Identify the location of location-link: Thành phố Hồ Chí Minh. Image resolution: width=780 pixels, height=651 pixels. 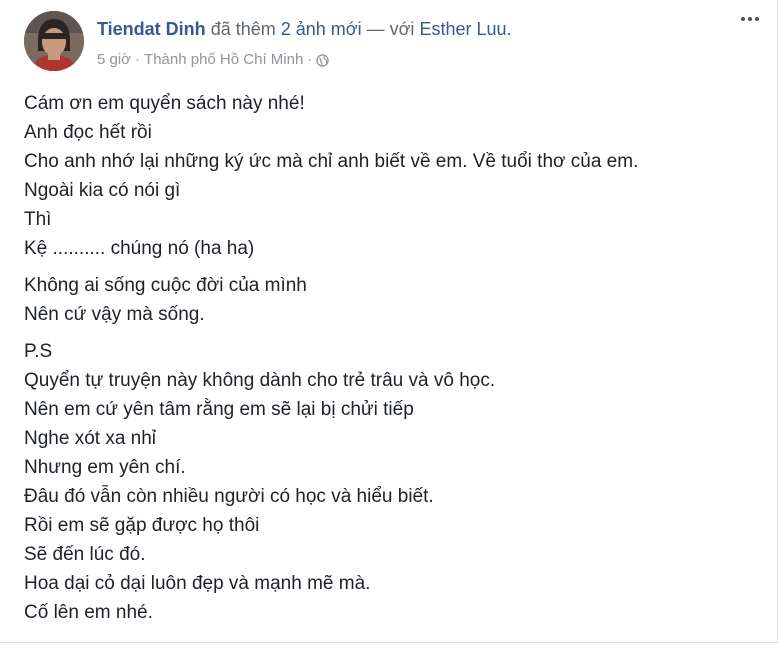
(223, 60).